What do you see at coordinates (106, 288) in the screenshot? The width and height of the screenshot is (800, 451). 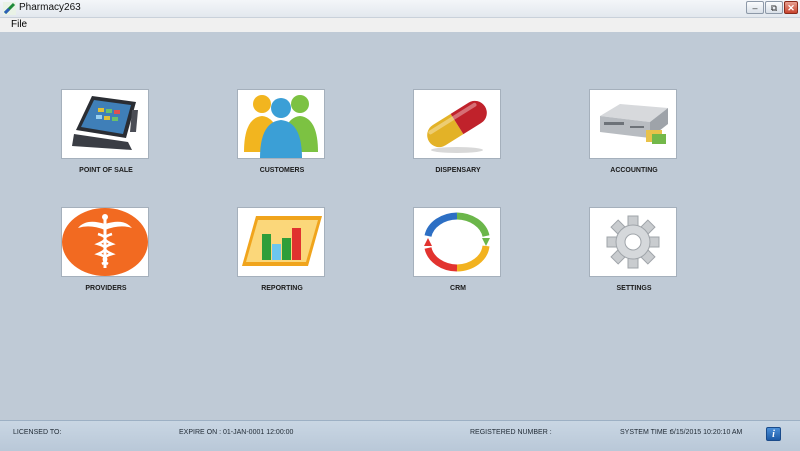 I see `tile-label: PROVIDERS` at bounding box center [106, 288].